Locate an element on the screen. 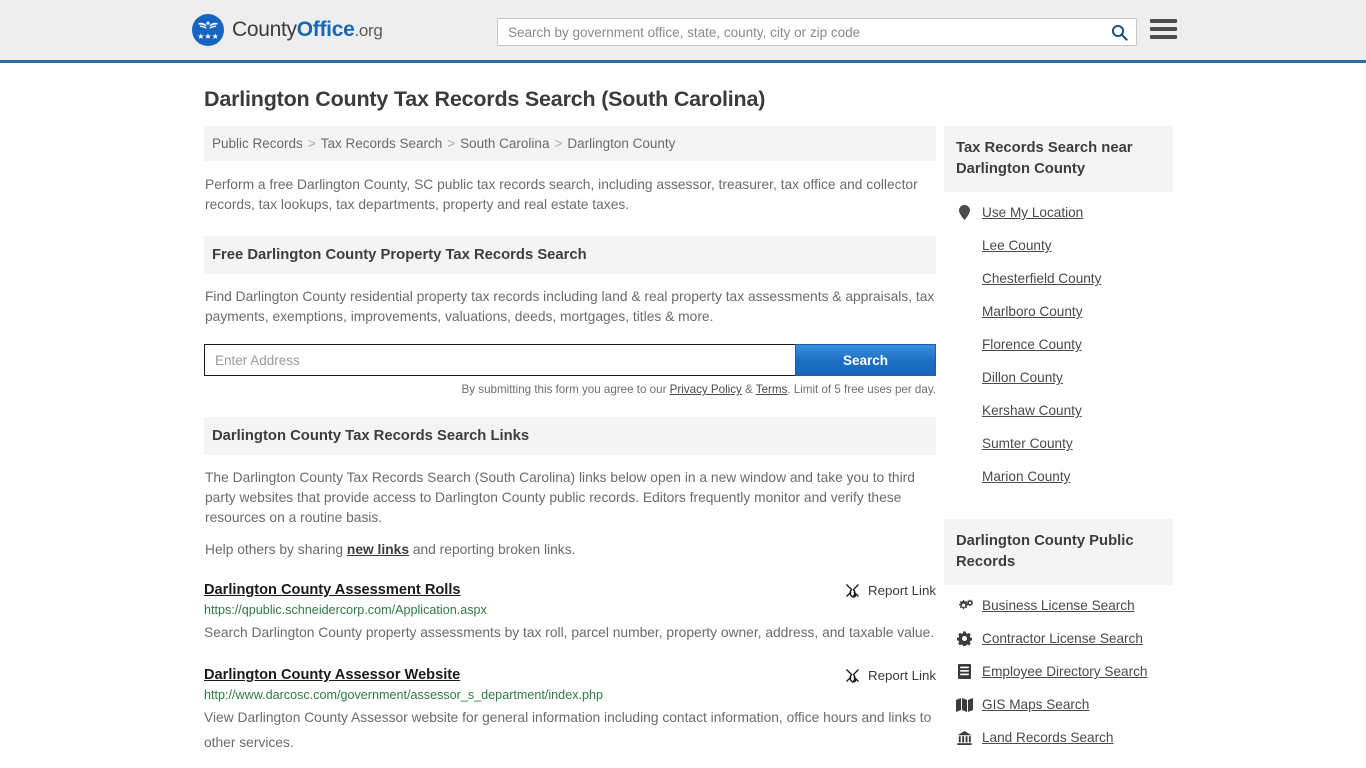  sidebar-link-label: Land Records Search is located at coordinates (1047, 737).